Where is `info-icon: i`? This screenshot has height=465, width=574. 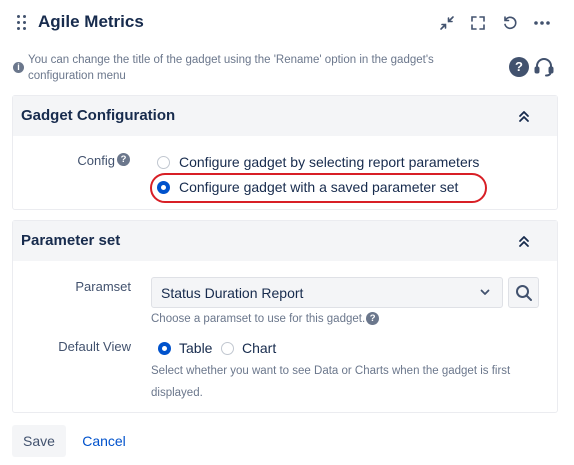 info-icon: i is located at coordinates (18, 67).